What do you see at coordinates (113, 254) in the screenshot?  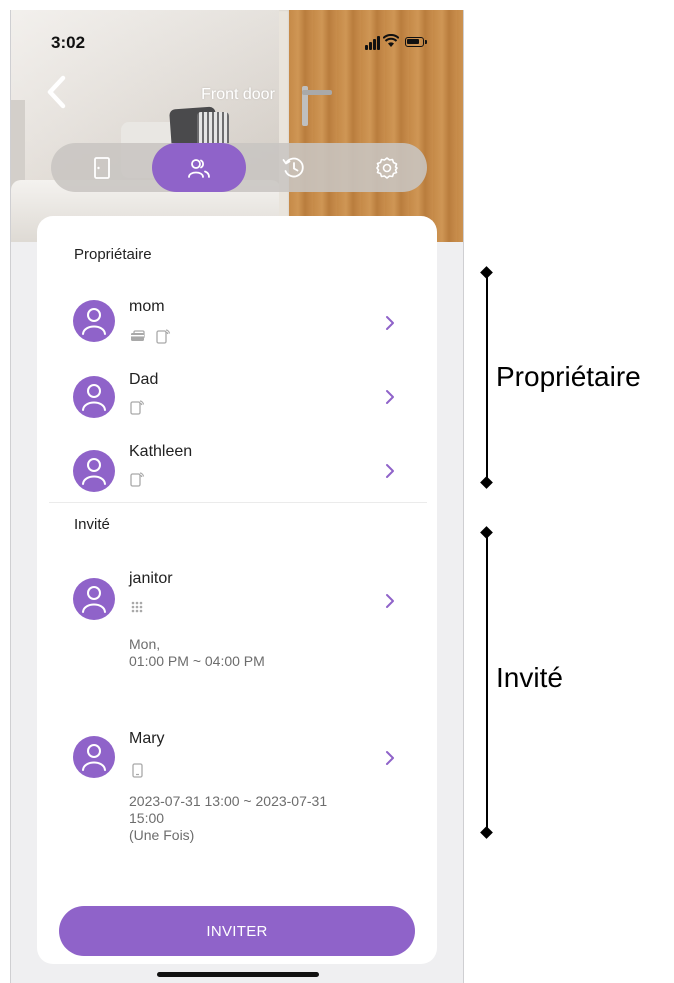 I see `owners-section-title: Propriétaire` at bounding box center [113, 254].